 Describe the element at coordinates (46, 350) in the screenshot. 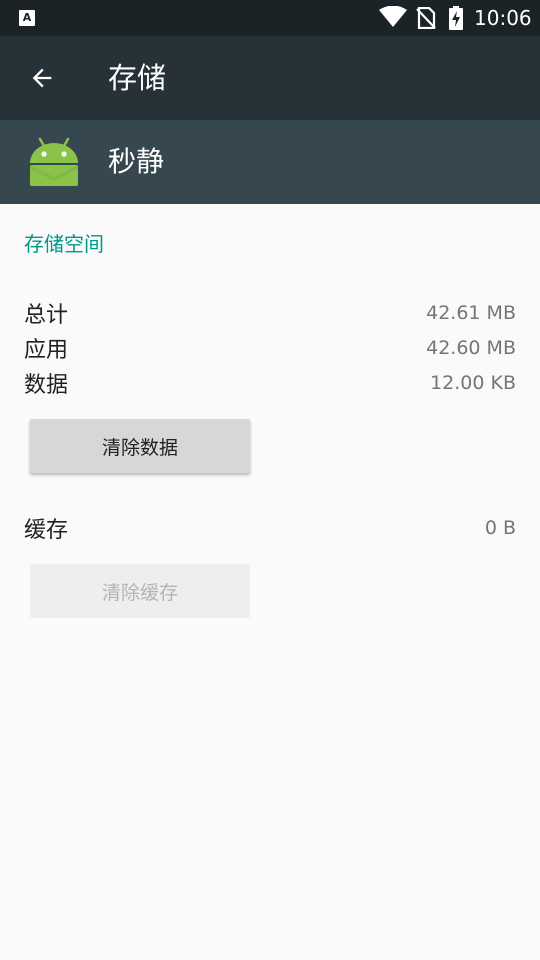

I see `row-label: 应用` at that location.